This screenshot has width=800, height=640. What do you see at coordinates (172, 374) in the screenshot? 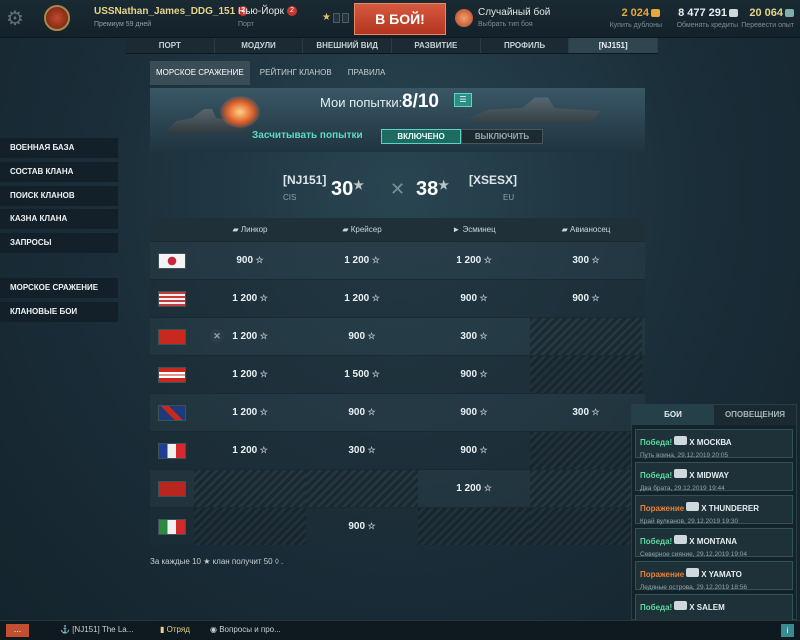
I see `nation-flag-germany` at bounding box center [172, 374].